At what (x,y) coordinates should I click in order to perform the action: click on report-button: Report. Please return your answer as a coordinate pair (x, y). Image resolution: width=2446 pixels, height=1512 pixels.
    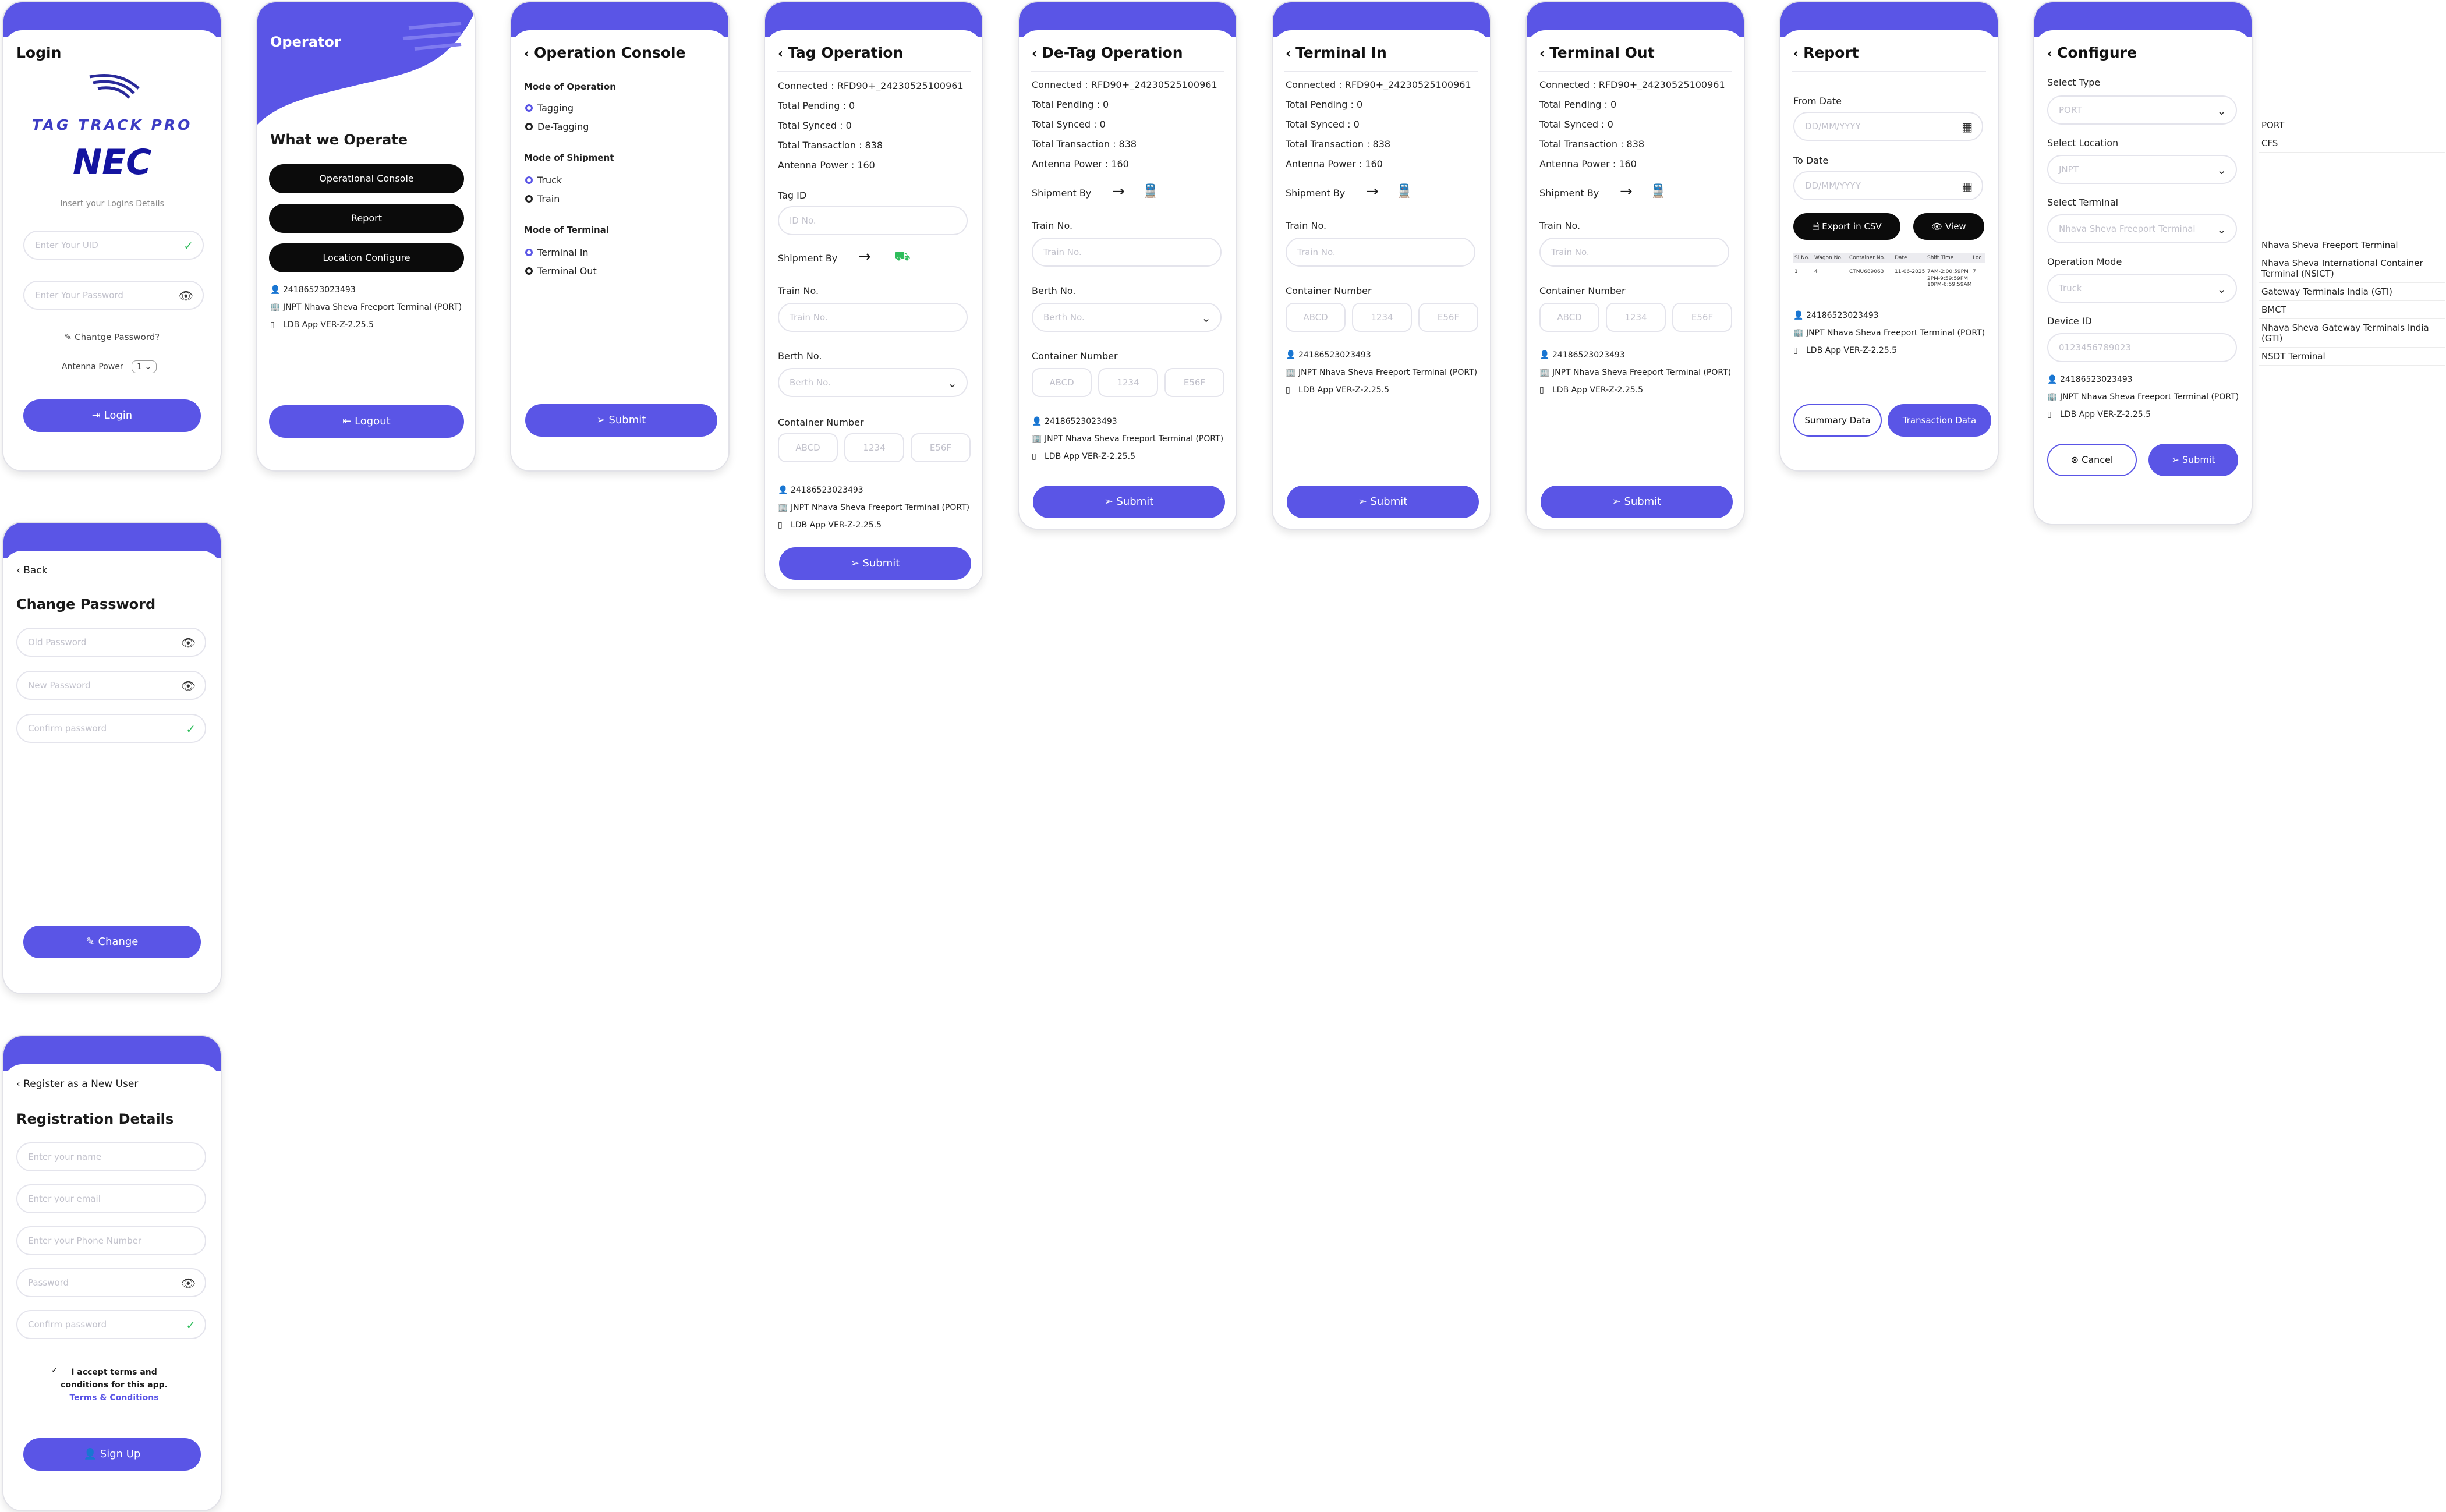
    Looking at the image, I should click on (366, 218).